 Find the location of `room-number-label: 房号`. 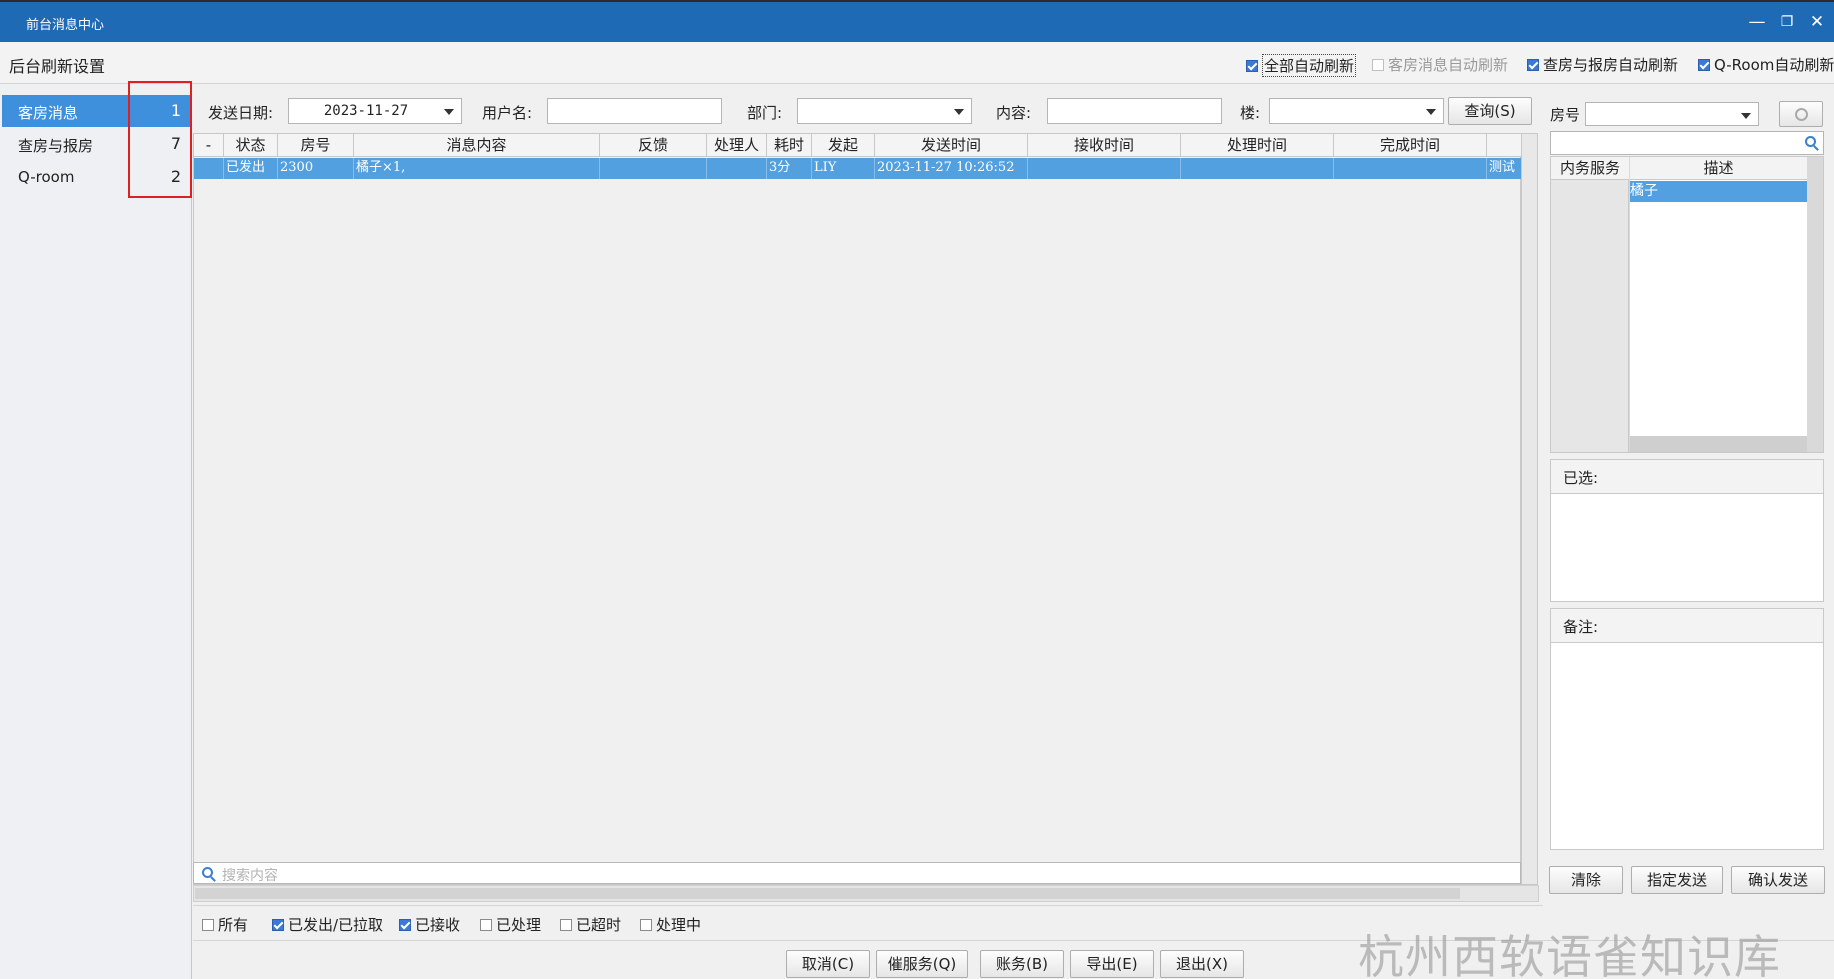

room-number-label: 房号 is located at coordinates (1565, 115).